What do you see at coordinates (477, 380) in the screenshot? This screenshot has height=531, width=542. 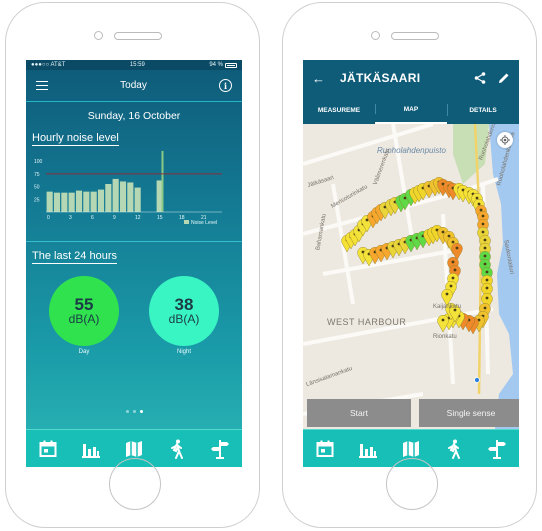 I see `poi-marker` at bounding box center [477, 380].